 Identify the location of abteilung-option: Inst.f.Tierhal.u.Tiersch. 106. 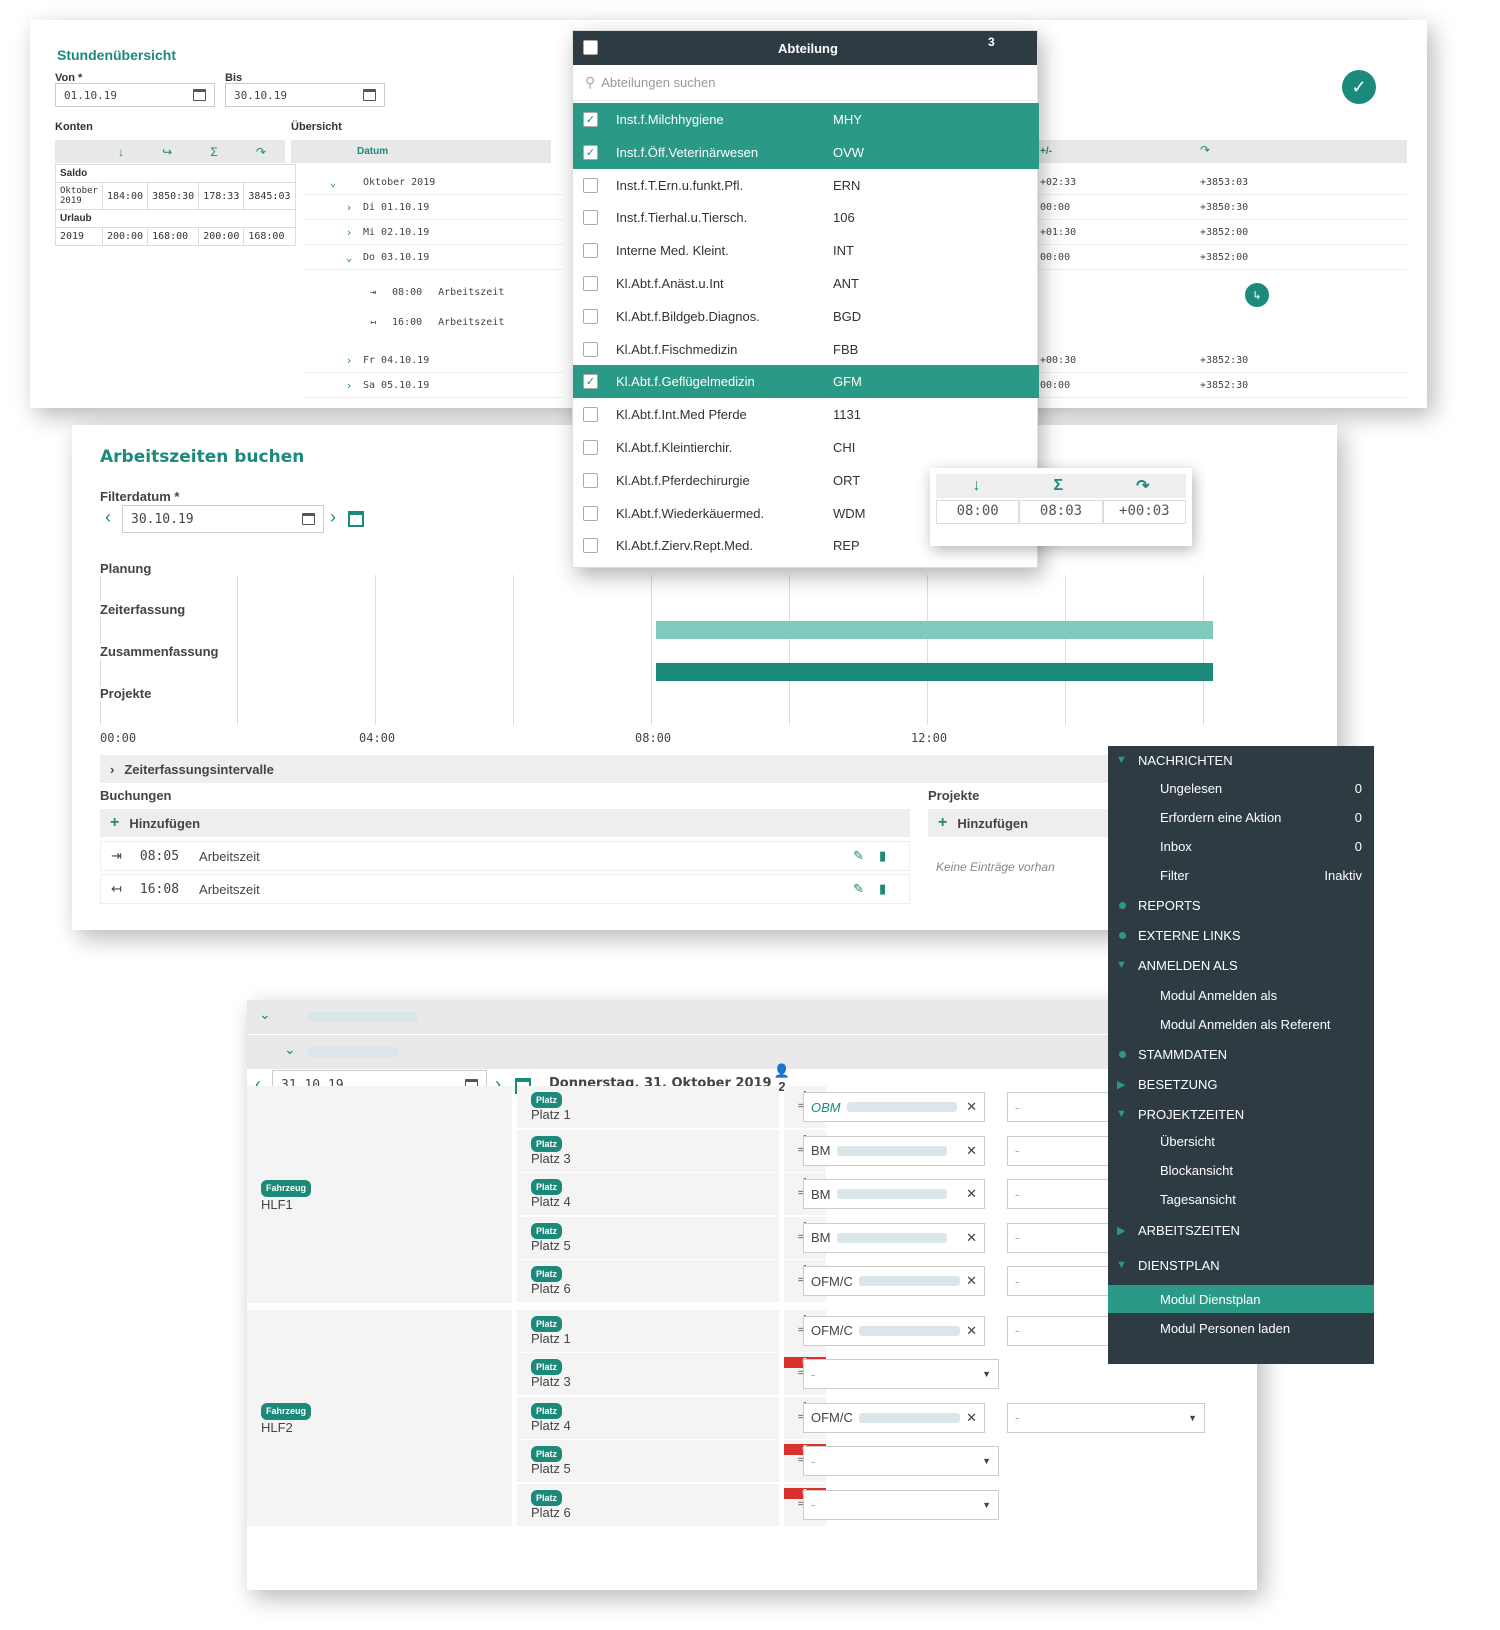
(806, 217).